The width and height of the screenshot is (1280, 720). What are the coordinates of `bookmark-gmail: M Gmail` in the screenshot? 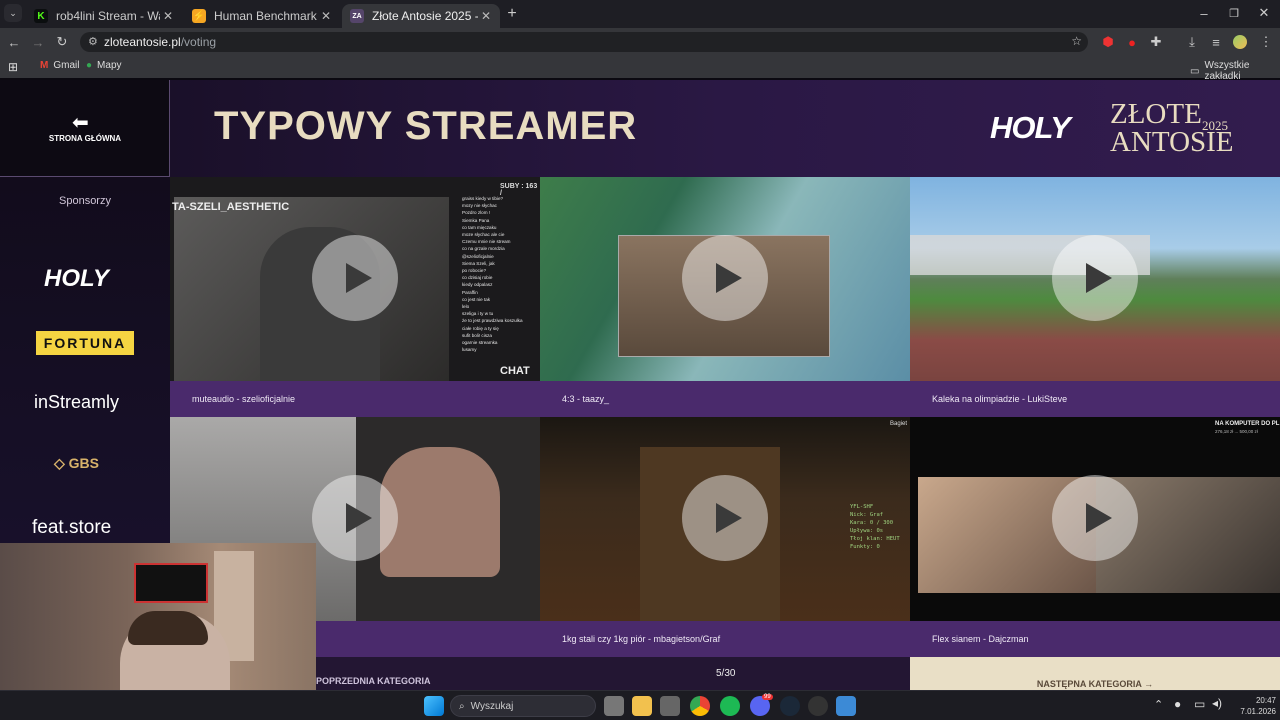 It's located at (59, 65).